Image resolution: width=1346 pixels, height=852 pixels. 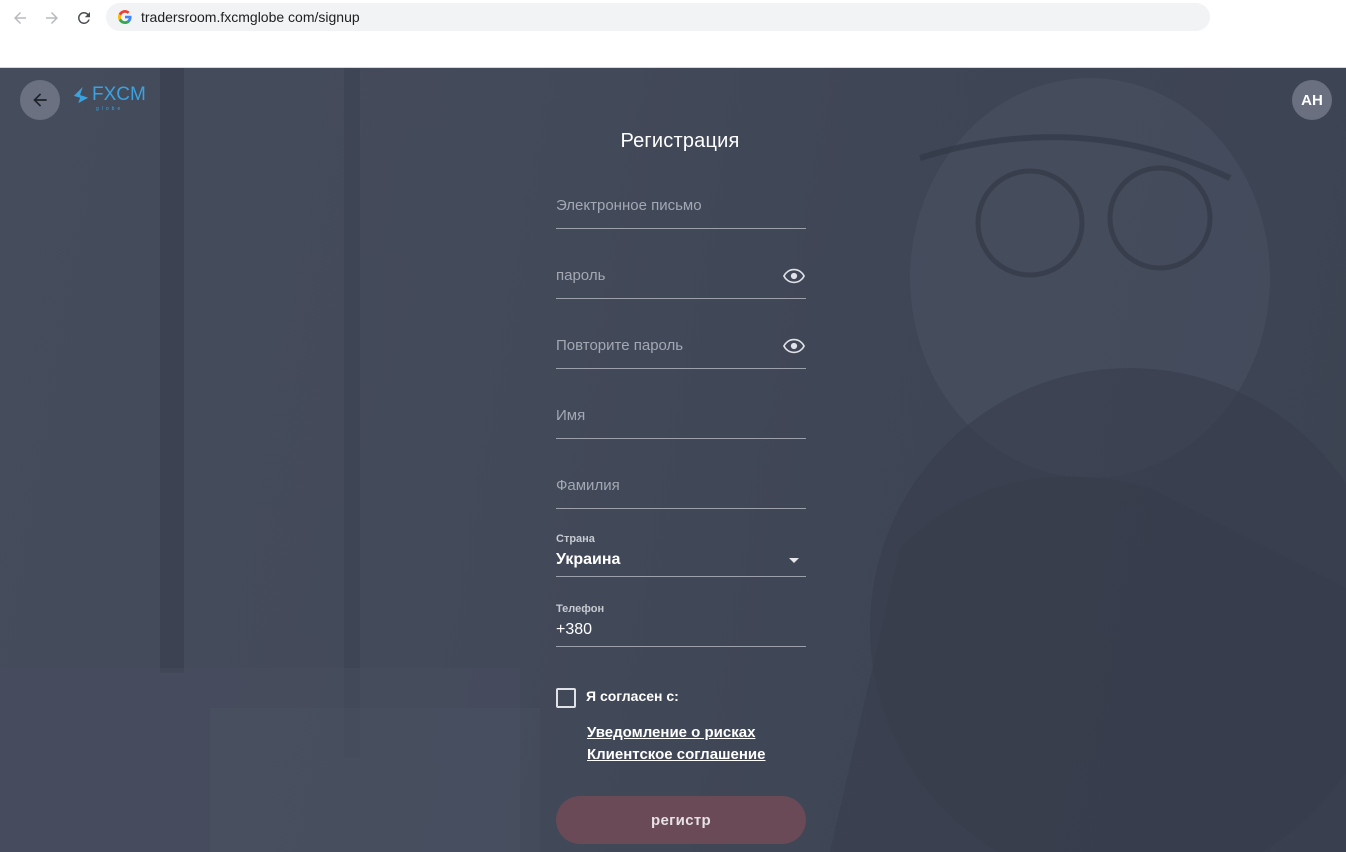 I want to click on address-bar: tradersroom.fxcmglobe com/signup, so click(x=658, y=17).